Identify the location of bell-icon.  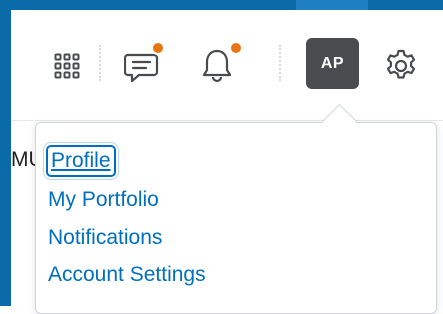
(217, 67).